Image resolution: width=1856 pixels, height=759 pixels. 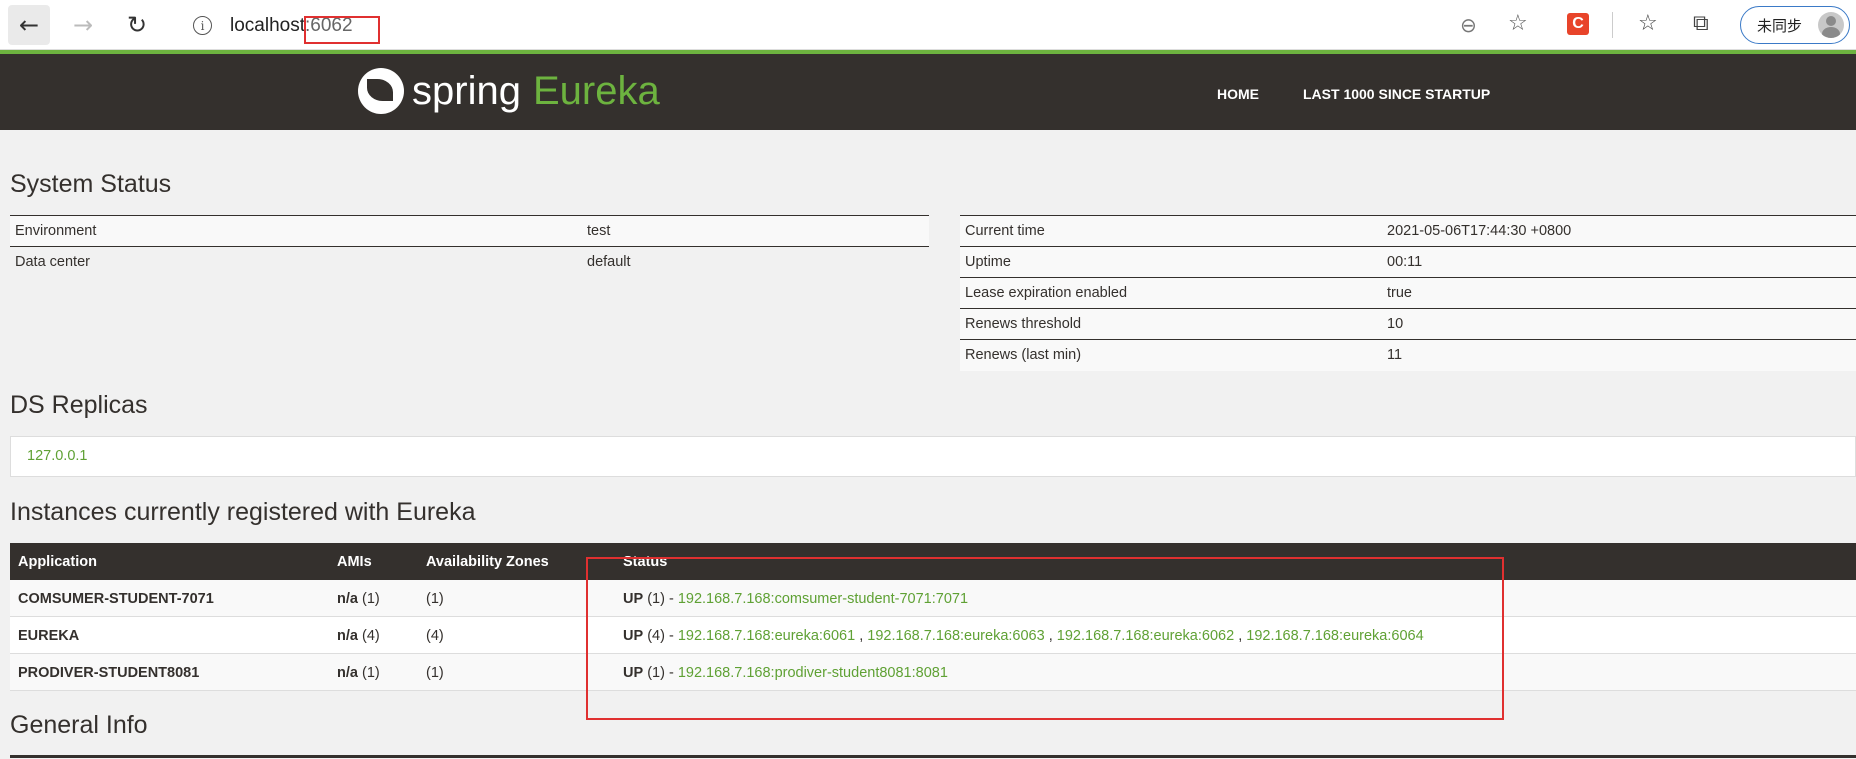 What do you see at coordinates (381, 91) in the screenshot?
I see `spring-leaf-icon` at bounding box center [381, 91].